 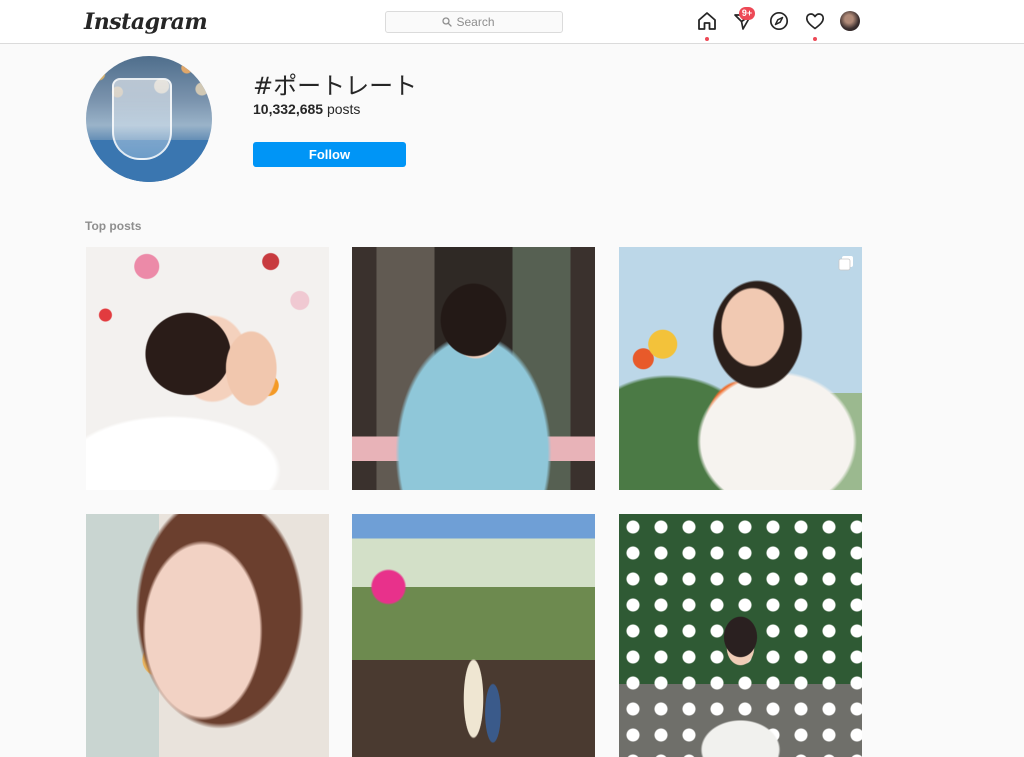 I want to click on post-count-number: 10,332,685, so click(x=288, y=109).